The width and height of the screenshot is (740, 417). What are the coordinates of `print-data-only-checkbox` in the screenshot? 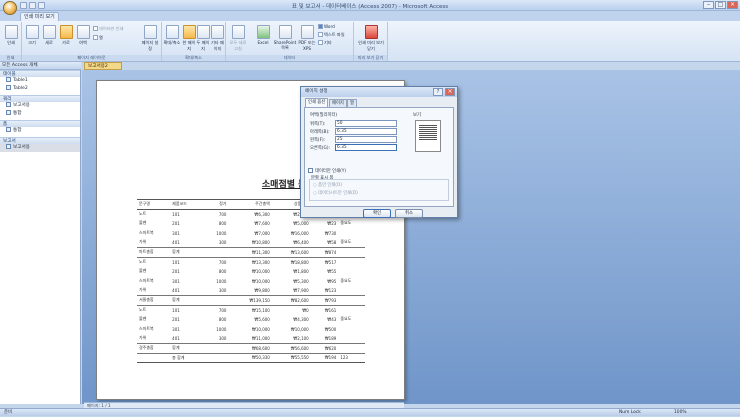 It's located at (310, 170).